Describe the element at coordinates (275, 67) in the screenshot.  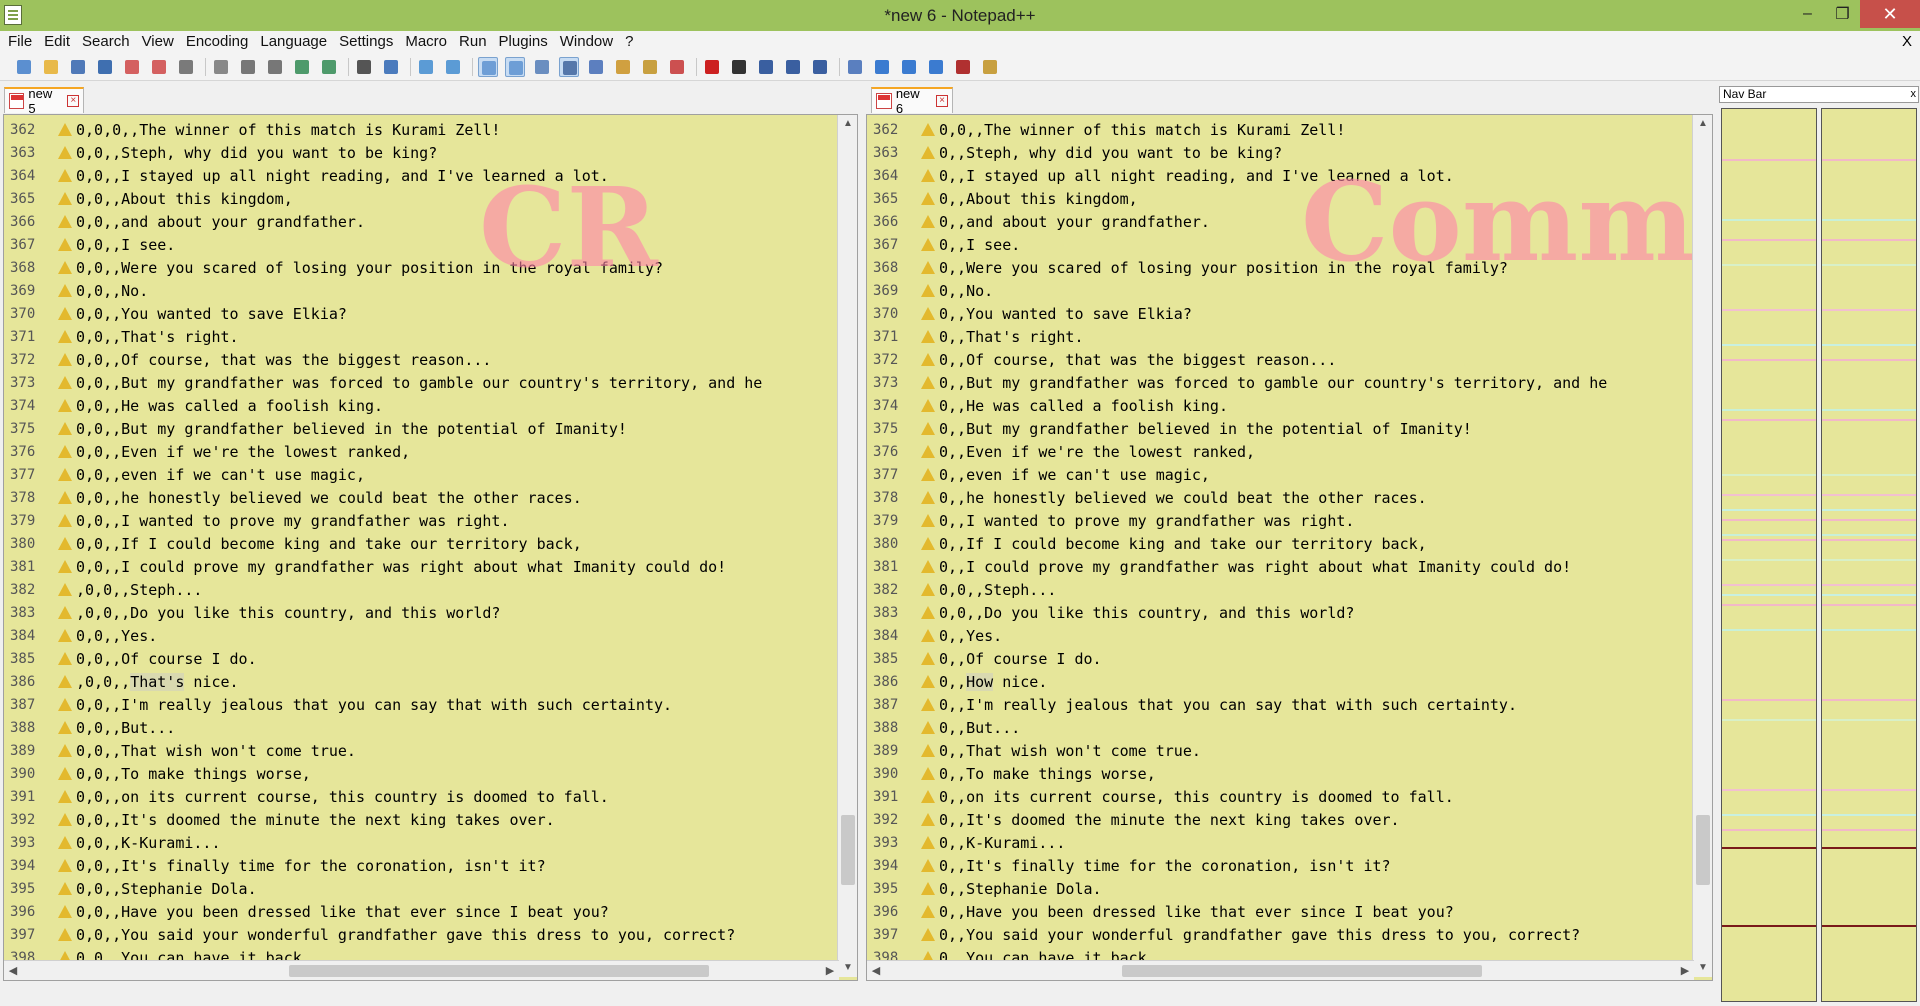
I see `paste-icon` at that location.